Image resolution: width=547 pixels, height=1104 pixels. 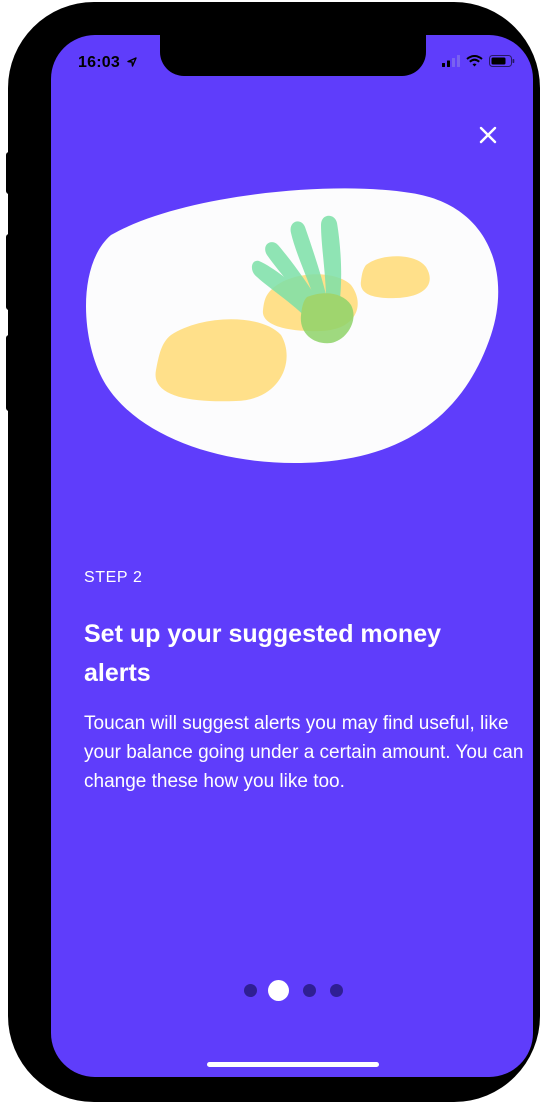 What do you see at coordinates (293, 55) in the screenshot?
I see `notch` at bounding box center [293, 55].